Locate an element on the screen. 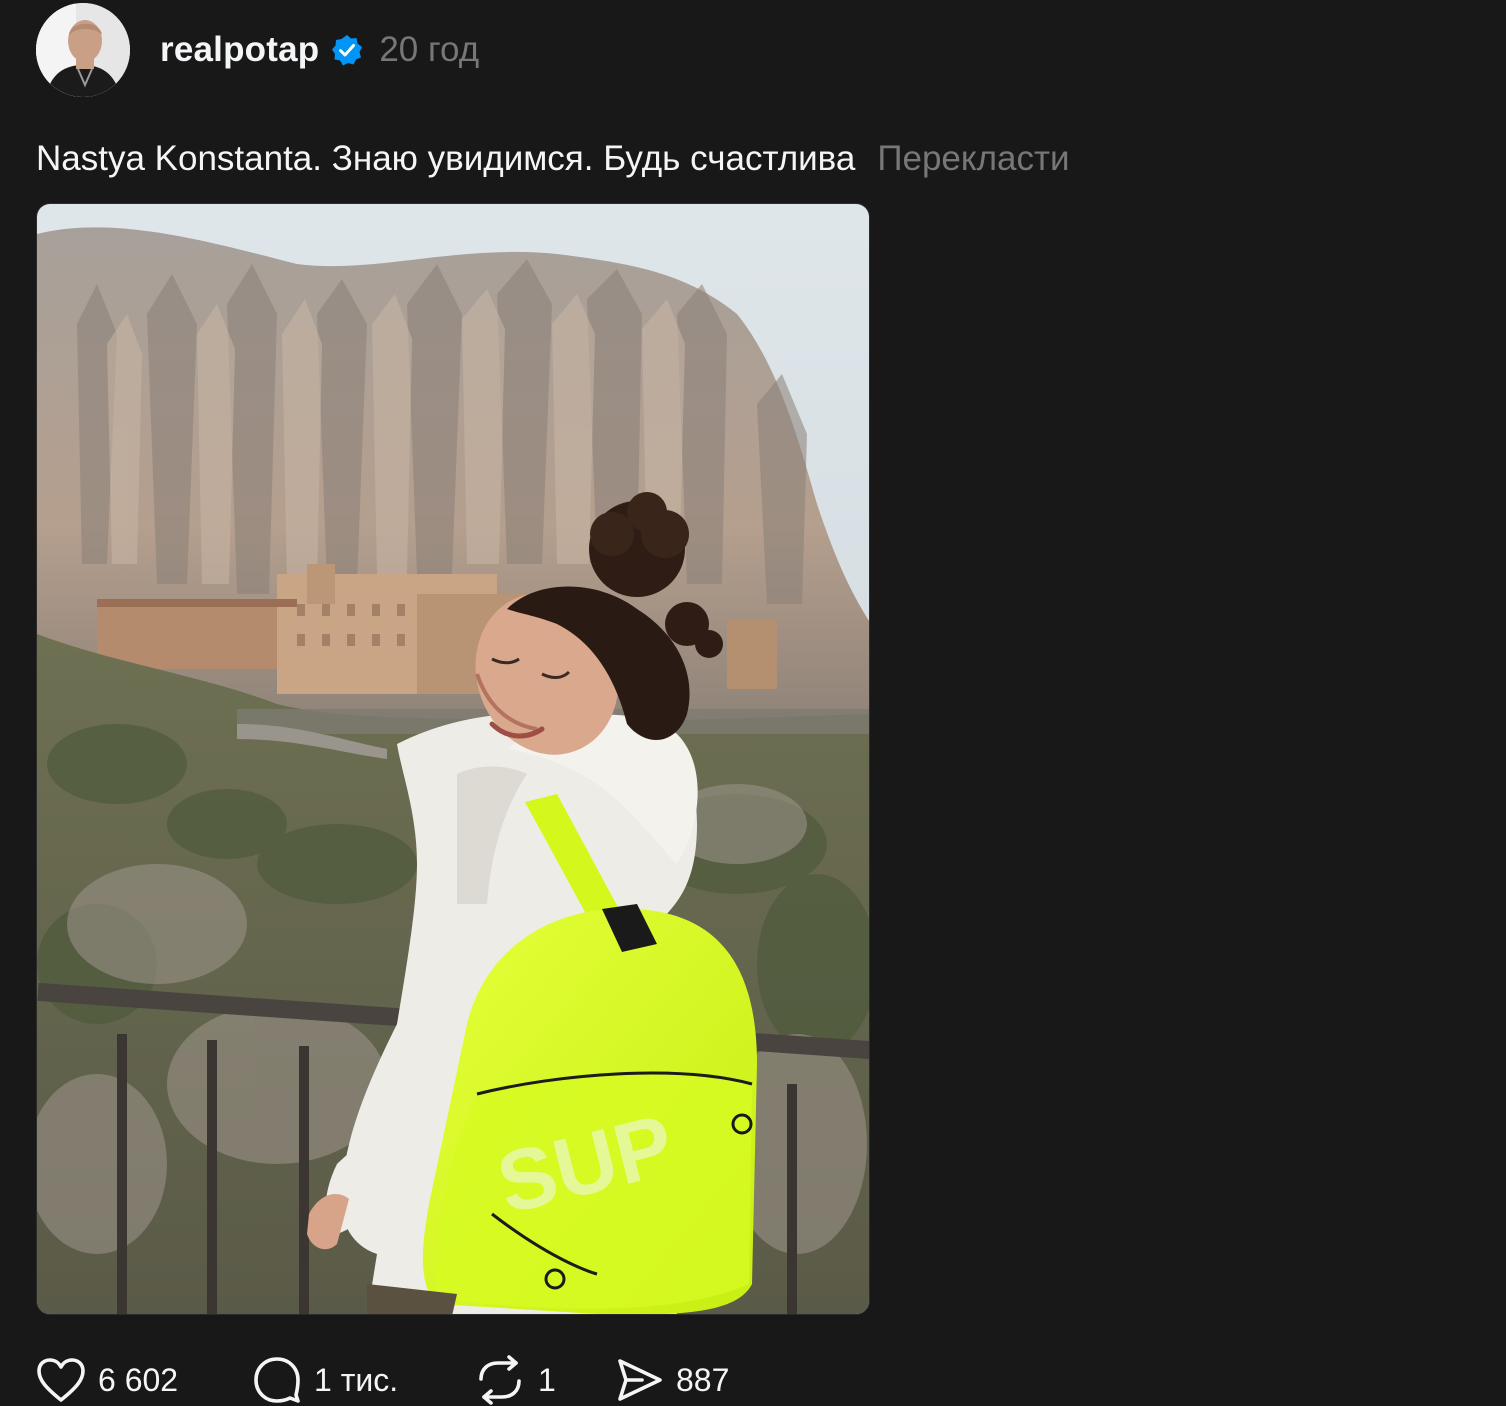  share-count: 887 is located at coordinates (703, 1379).